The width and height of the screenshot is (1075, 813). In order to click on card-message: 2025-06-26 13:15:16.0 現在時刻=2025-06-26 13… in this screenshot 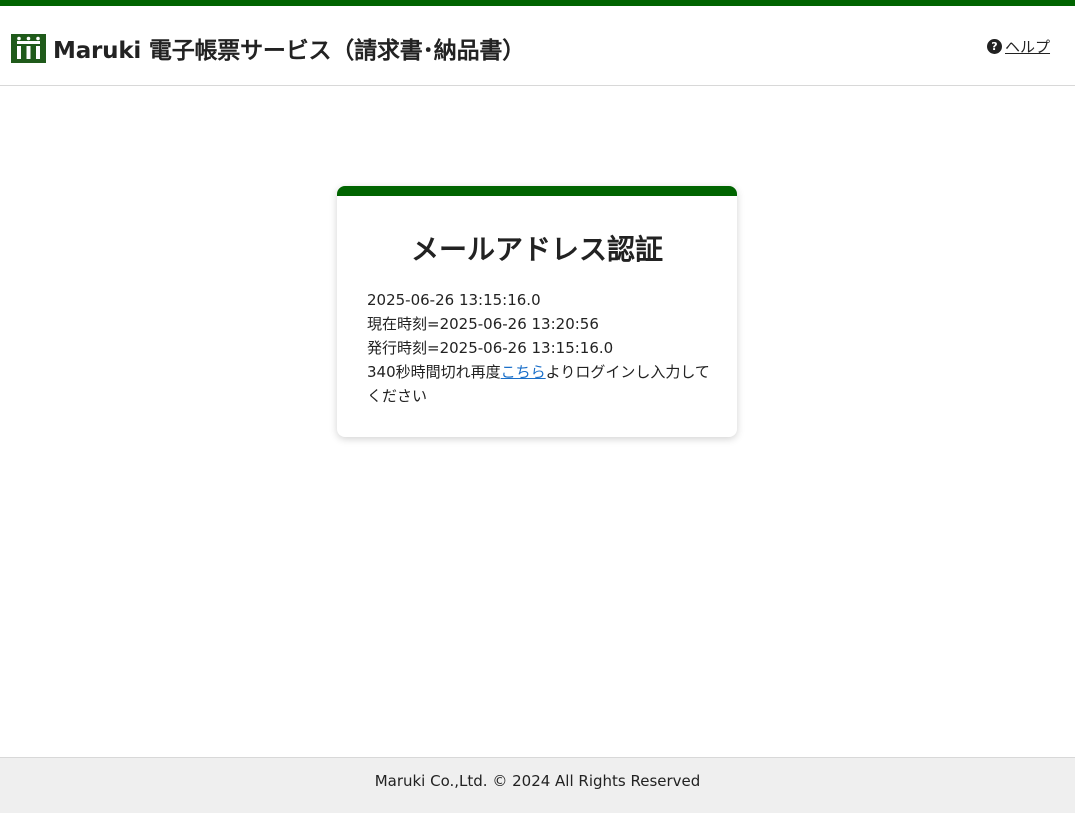, I will do `click(539, 348)`.